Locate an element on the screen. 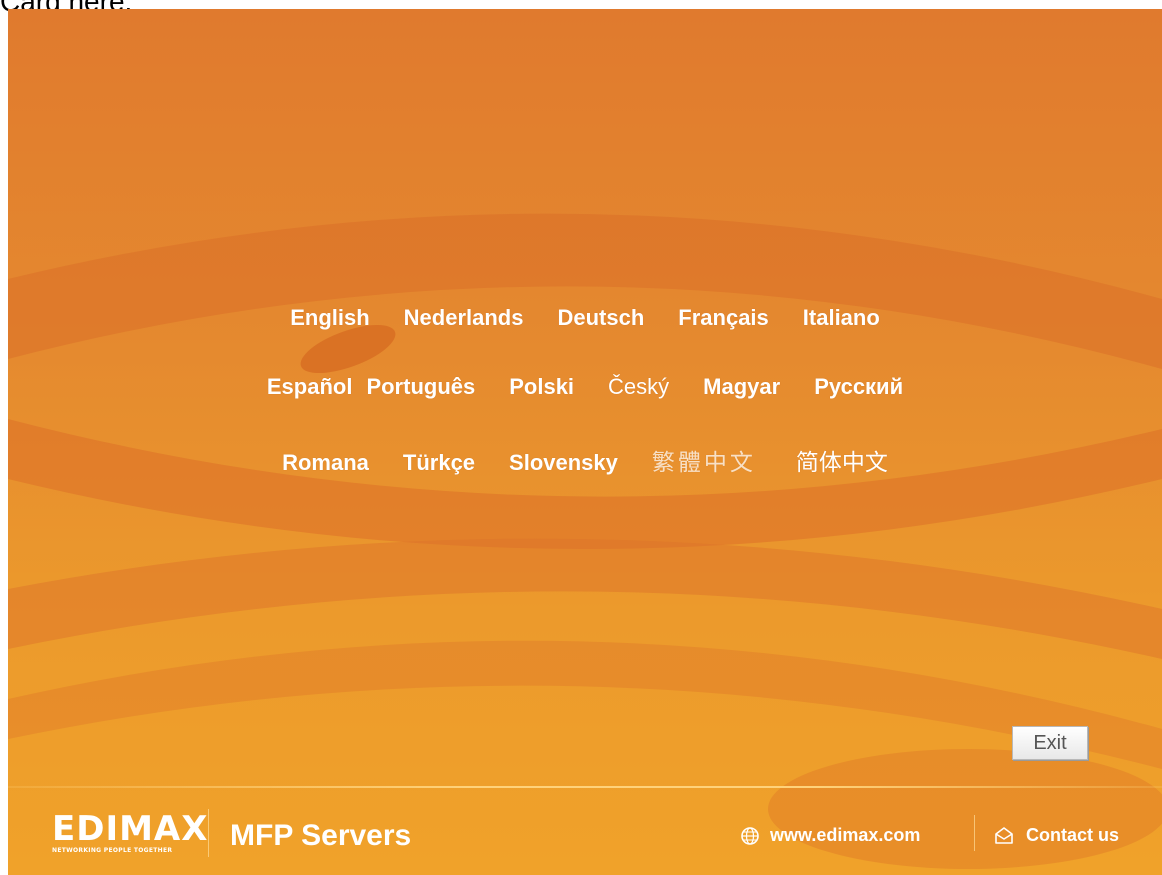  globe-icon is located at coordinates (750, 836).